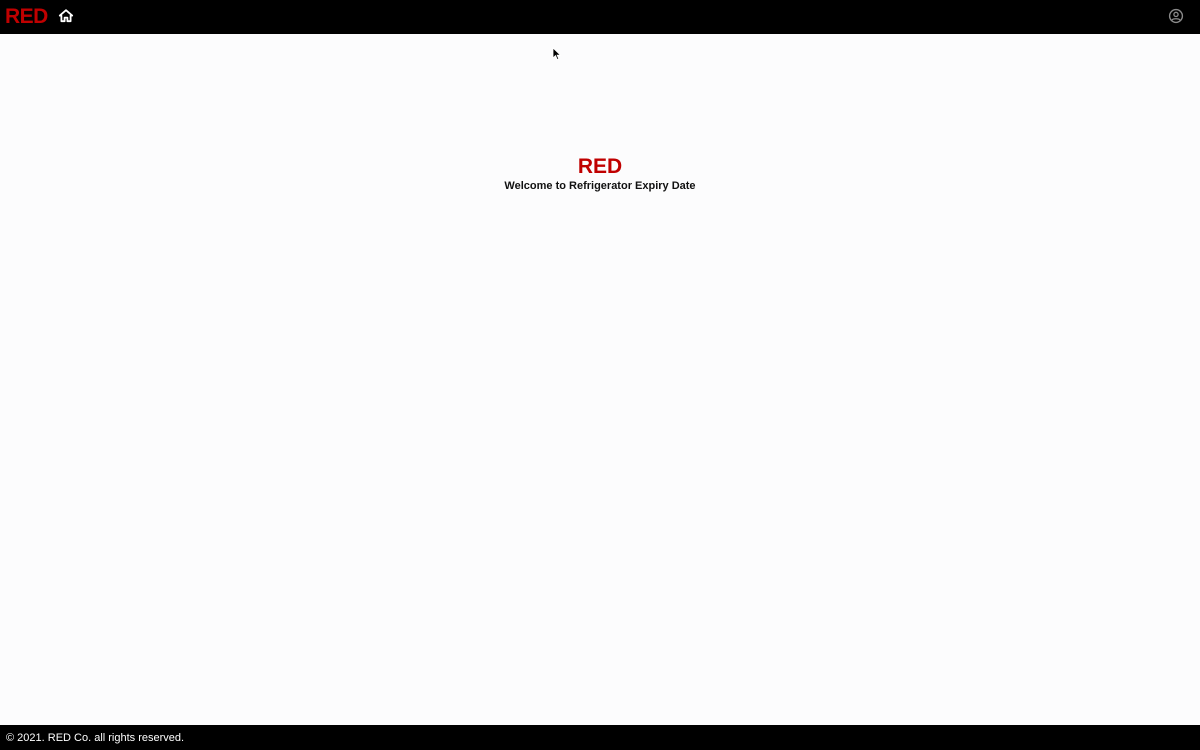 Image resolution: width=1200 pixels, height=750 pixels. Describe the element at coordinates (600, 186) in the screenshot. I see `welcome-subtitle: Welcome to Refrigerator Expiry Date` at that location.